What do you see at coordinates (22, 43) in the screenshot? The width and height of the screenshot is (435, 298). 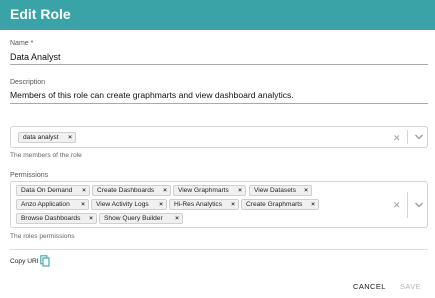 I see `name-label: Name *` at bounding box center [22, 43].